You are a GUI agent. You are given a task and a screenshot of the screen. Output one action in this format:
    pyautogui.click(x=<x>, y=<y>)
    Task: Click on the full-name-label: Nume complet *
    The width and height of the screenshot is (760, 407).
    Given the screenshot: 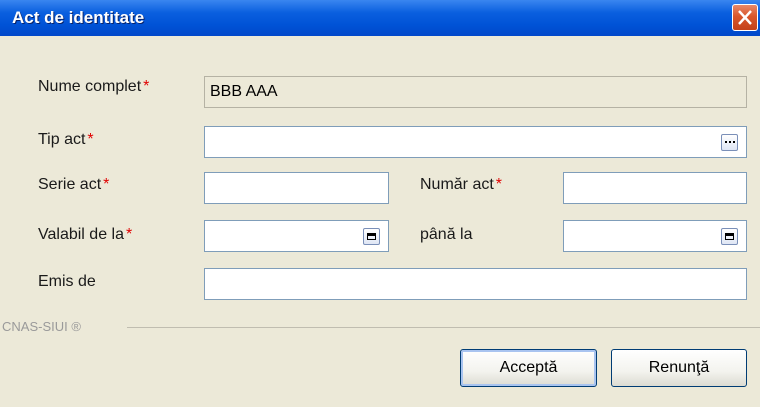 What is the action you would take?
    pyautogui.click(x=93, y=87)
    